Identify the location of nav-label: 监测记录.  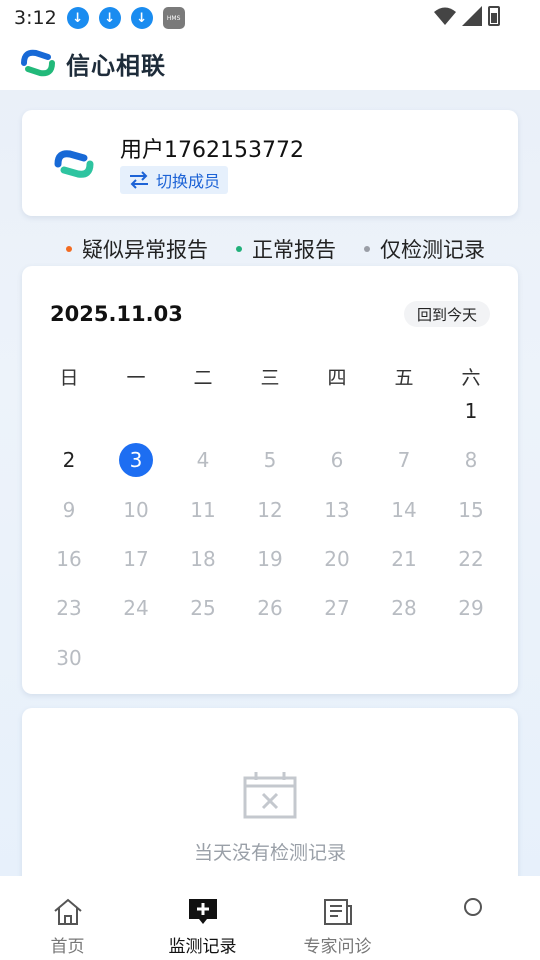
(202, 947).